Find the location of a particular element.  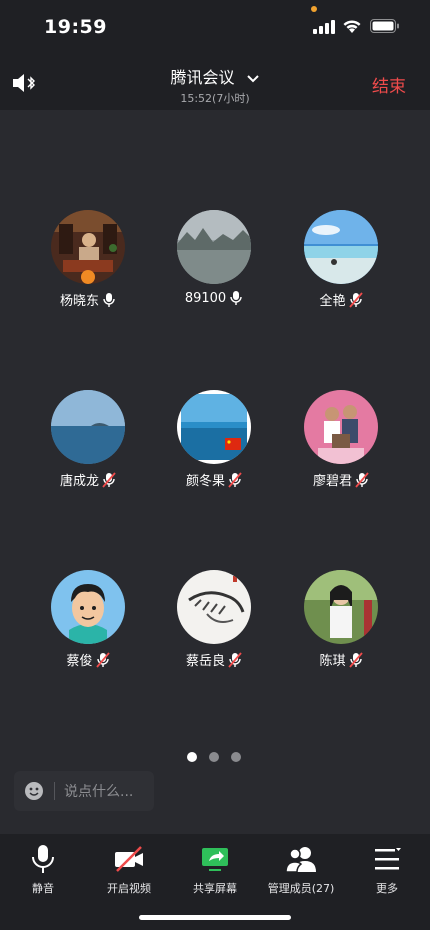

video-off-icon is located at coordinates (129, 859).